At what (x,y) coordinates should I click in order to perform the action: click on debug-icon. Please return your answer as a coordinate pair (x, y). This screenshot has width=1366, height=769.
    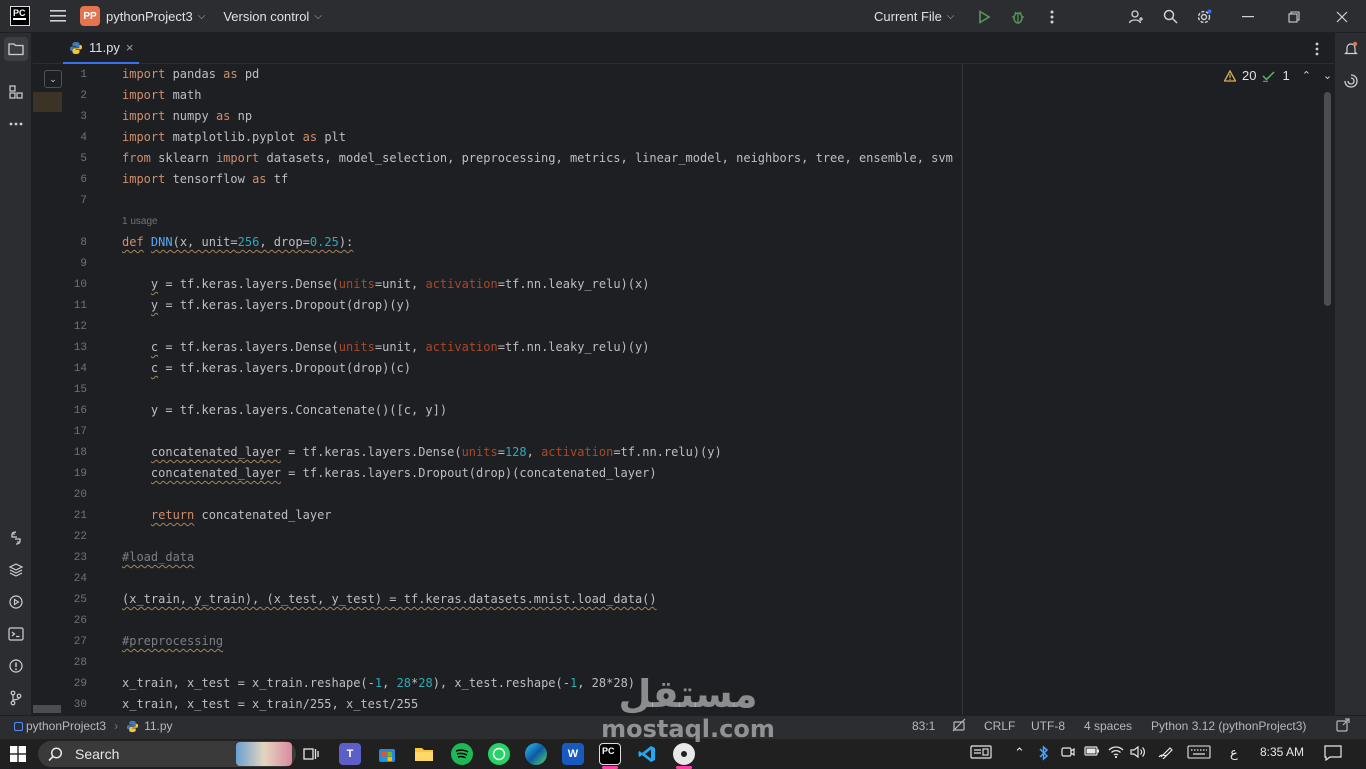
    Looking at the image, I should click on (1018, 16).